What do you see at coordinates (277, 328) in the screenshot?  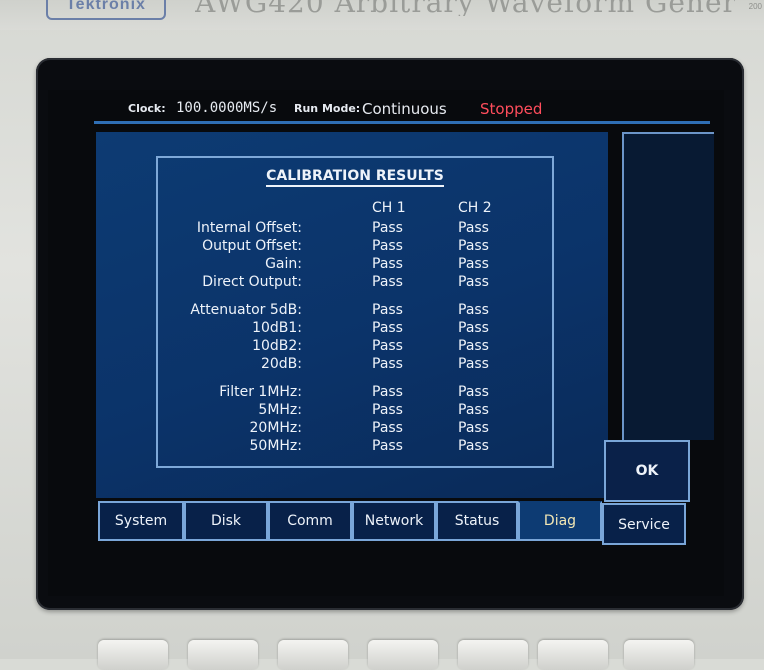 I see `row-label: 10dB1:` at bounding box center [277, 328].